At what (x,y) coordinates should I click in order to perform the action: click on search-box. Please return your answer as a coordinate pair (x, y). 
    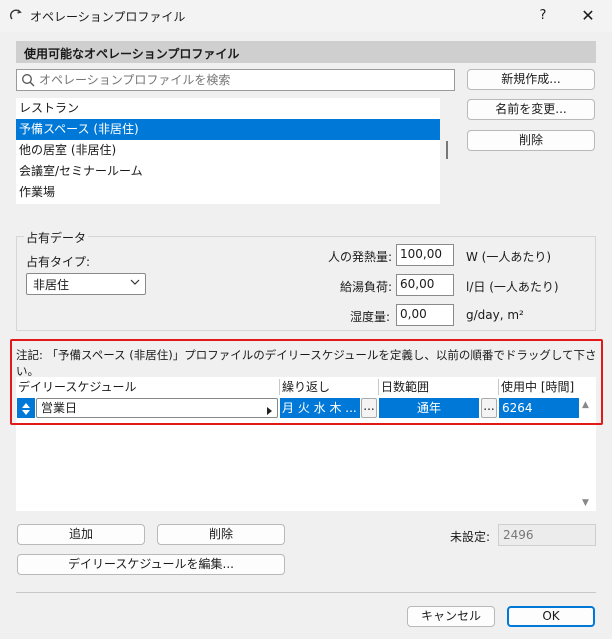
    Looking at the image, I should click on (235, 80).